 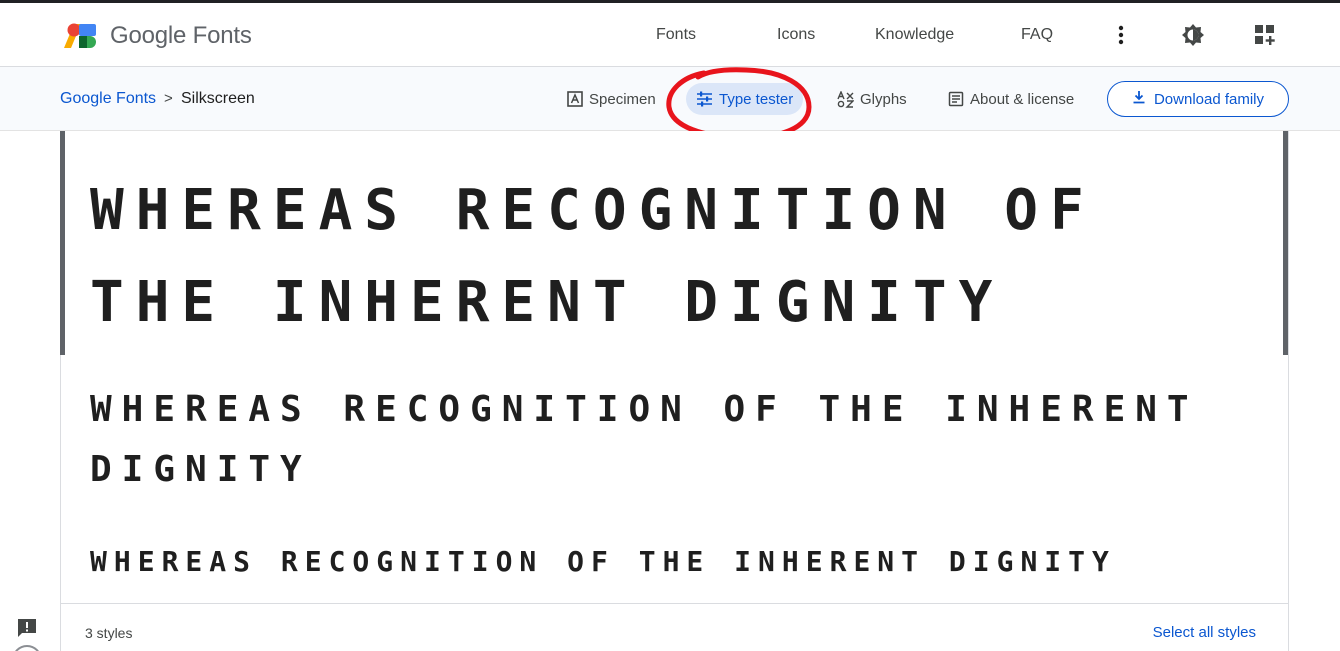 What do you see at coordinates (27, 628) in the screenshot?
I see `feedback-icon` at bounding box center [27, 628].